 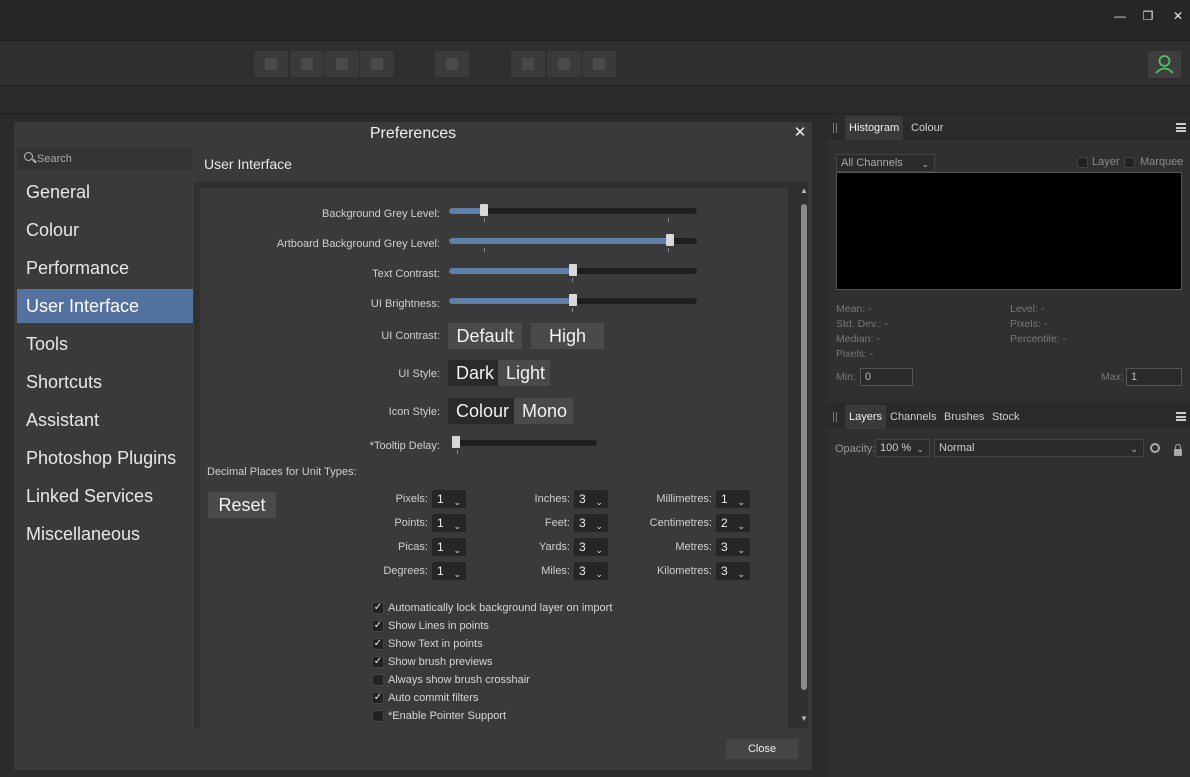 What do you see at coordinates (866, 417) in the screenshot?
I see `tab-layers: Layers` at bounding box center [866, 417].